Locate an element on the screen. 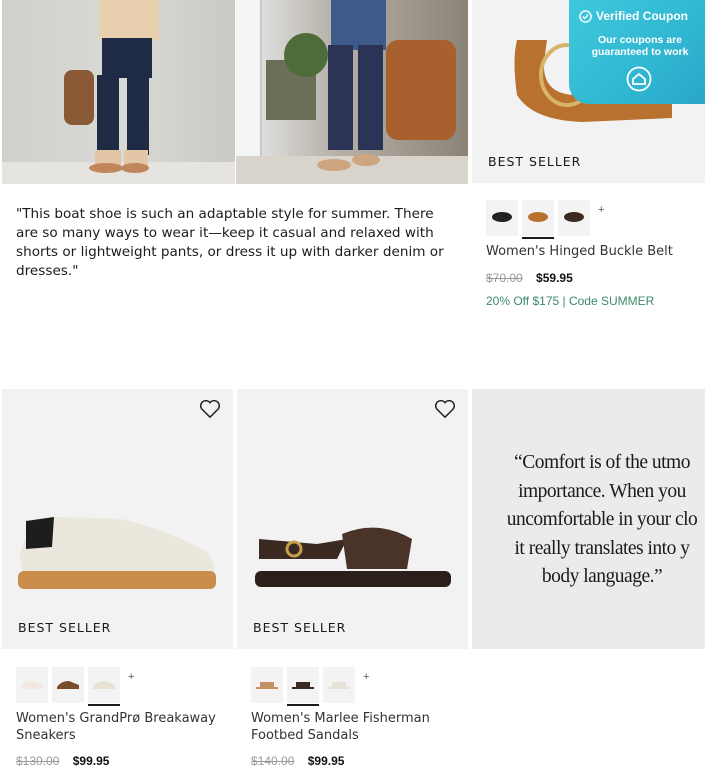  price-row-belt: $70.00 $59.95 is located at coordinates (529, 278).